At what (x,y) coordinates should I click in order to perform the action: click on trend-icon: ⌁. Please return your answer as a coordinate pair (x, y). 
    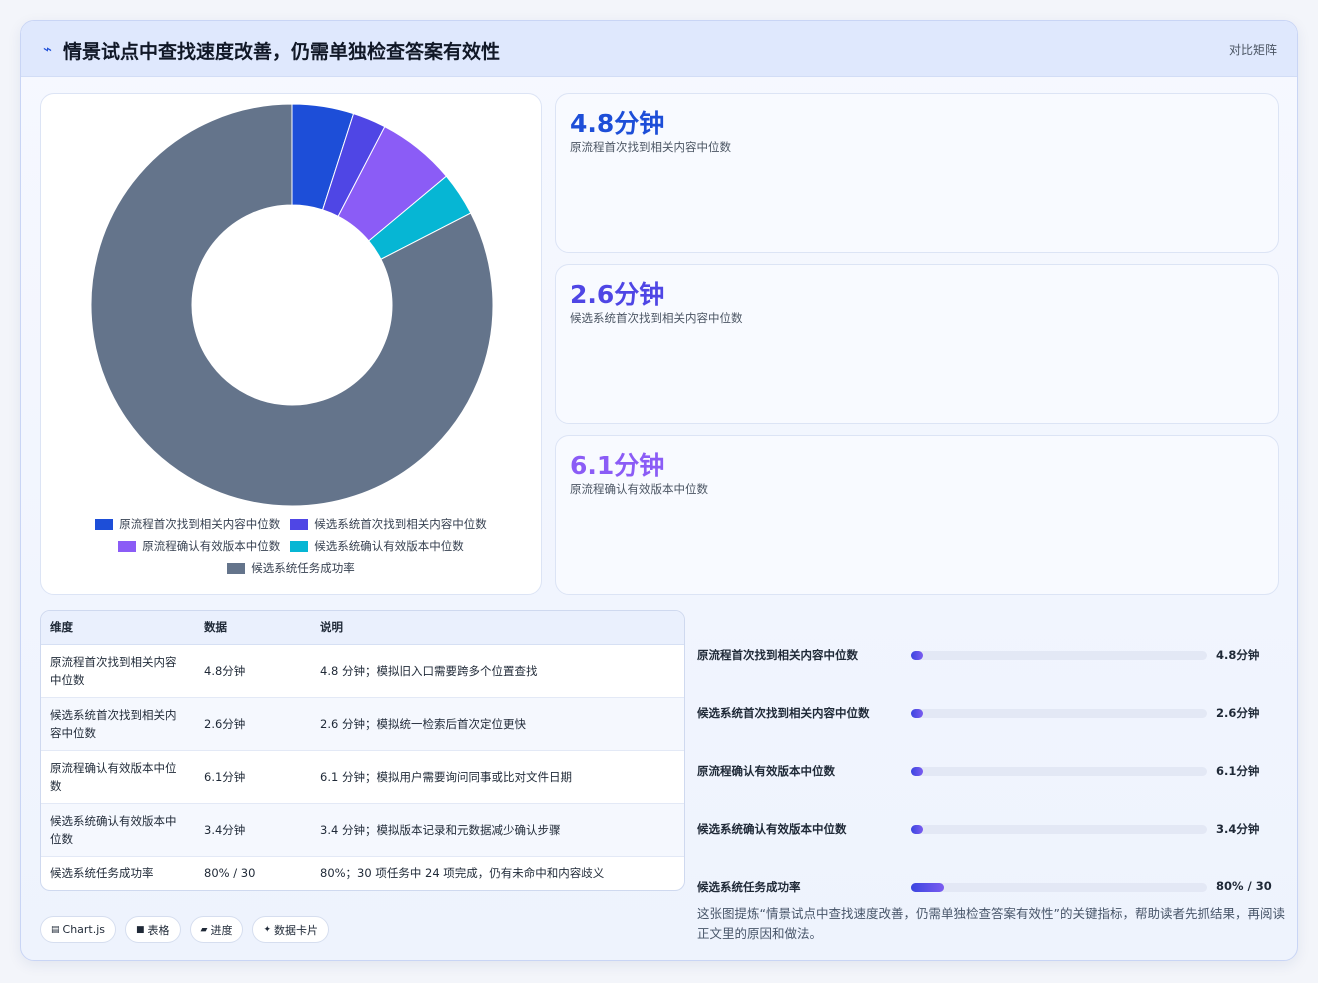
    Looking at the image, I should click on (48, 49).